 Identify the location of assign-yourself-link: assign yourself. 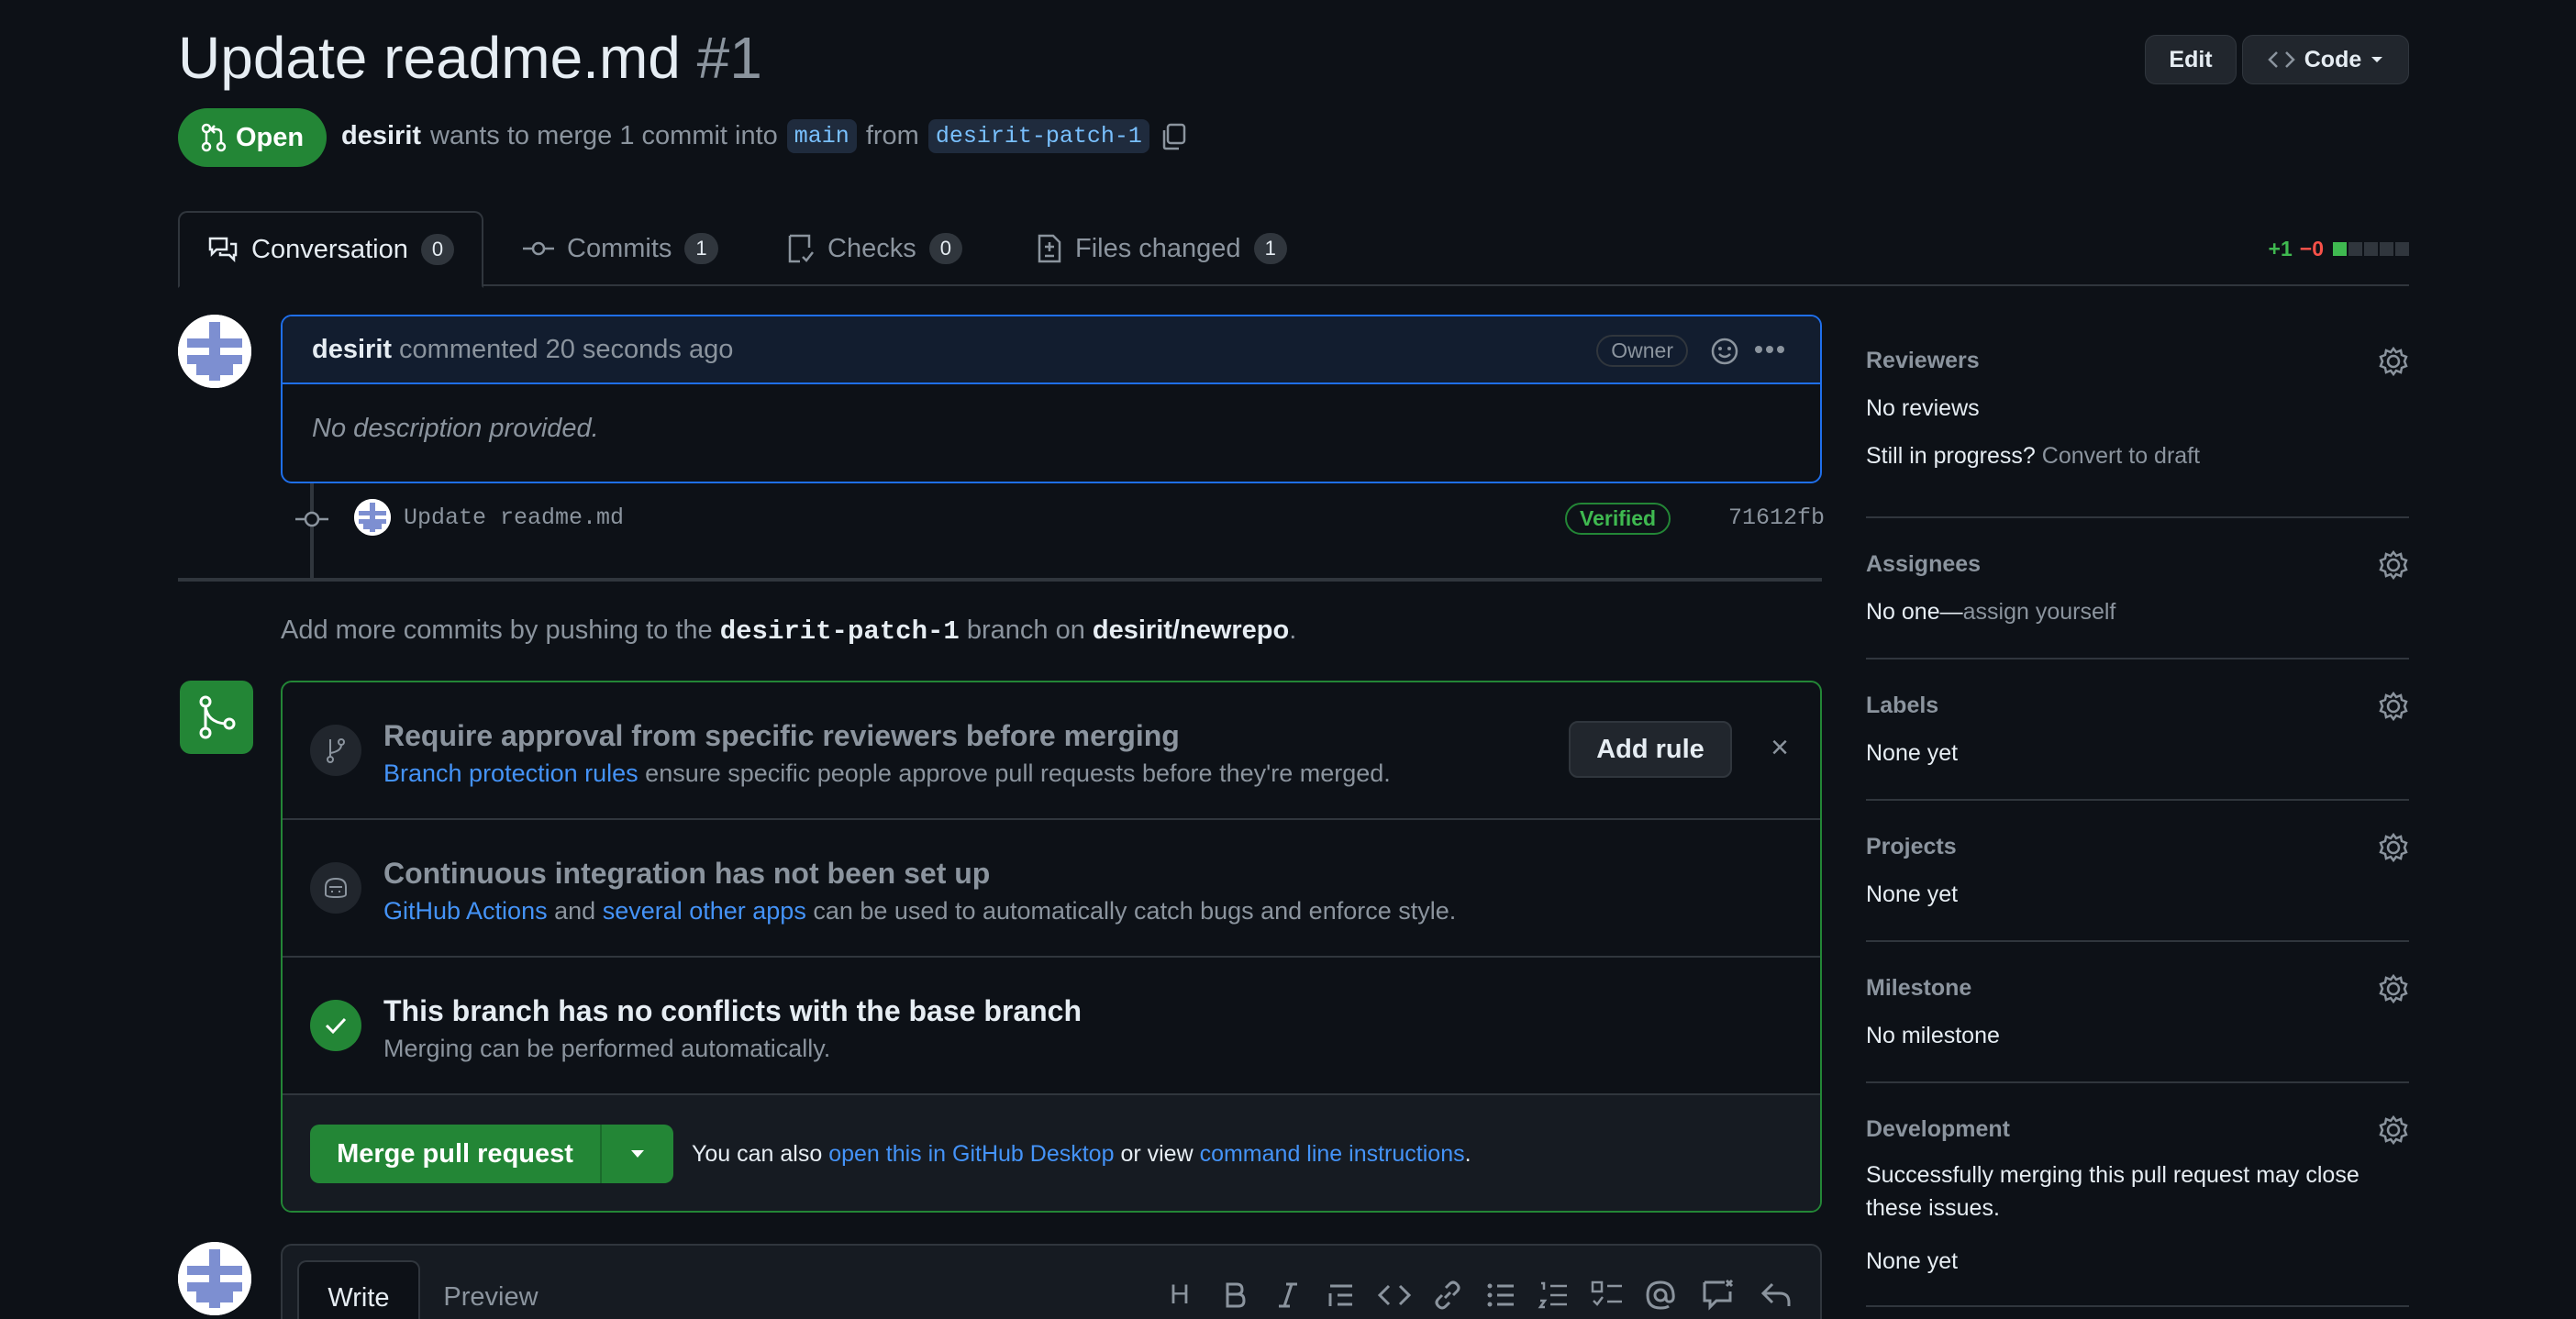
(2039, 612).